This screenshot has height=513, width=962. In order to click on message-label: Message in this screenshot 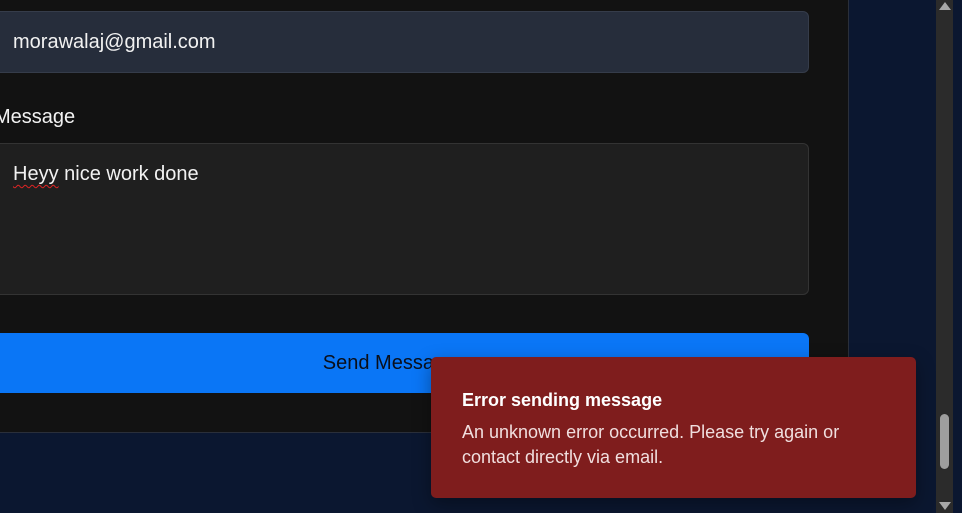, I will do `click(38, 117)`.